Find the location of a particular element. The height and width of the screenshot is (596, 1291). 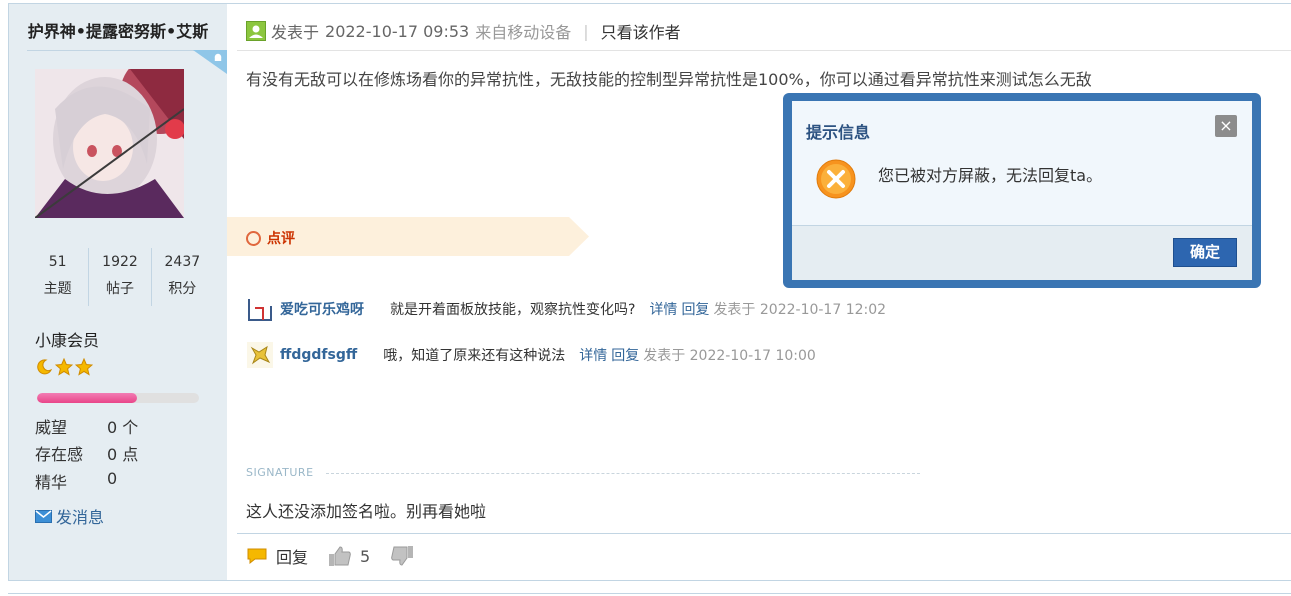

dislike-button is located at coordinates (402, 556).